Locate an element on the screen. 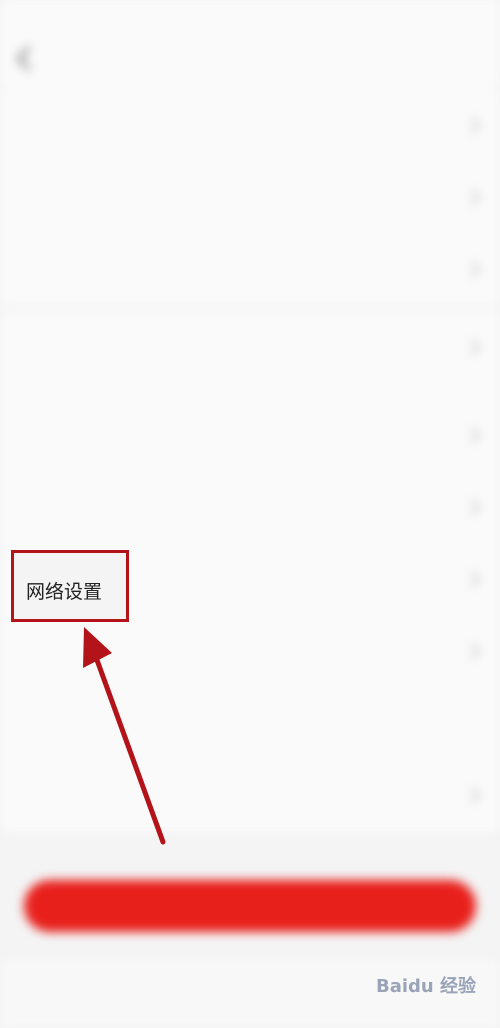  baidu-watermark: Baidu 经验 is located at coordinates (425, 986).